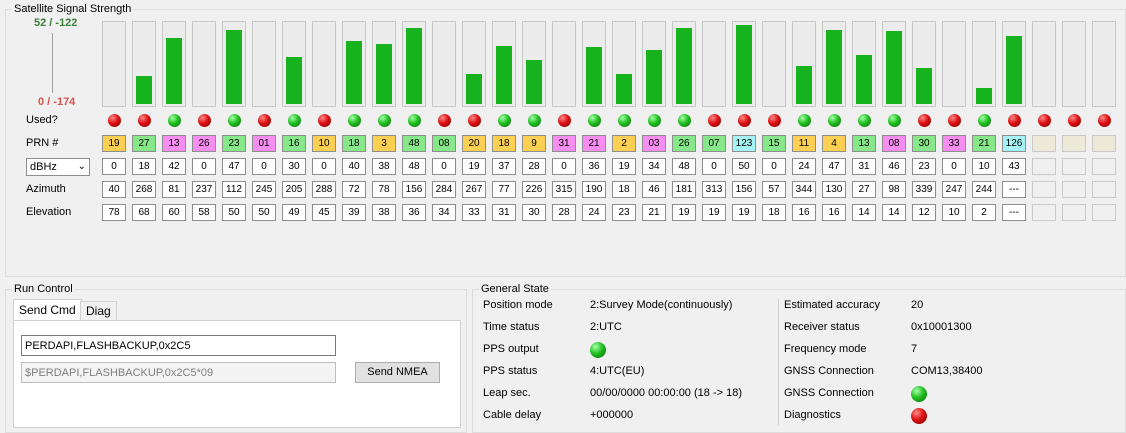 This screenshot has width=1126, height=433. Describe the element at coordinates (57, 102) in the screenshot. I see `signal-scale-min: 0 / -174` at that location.